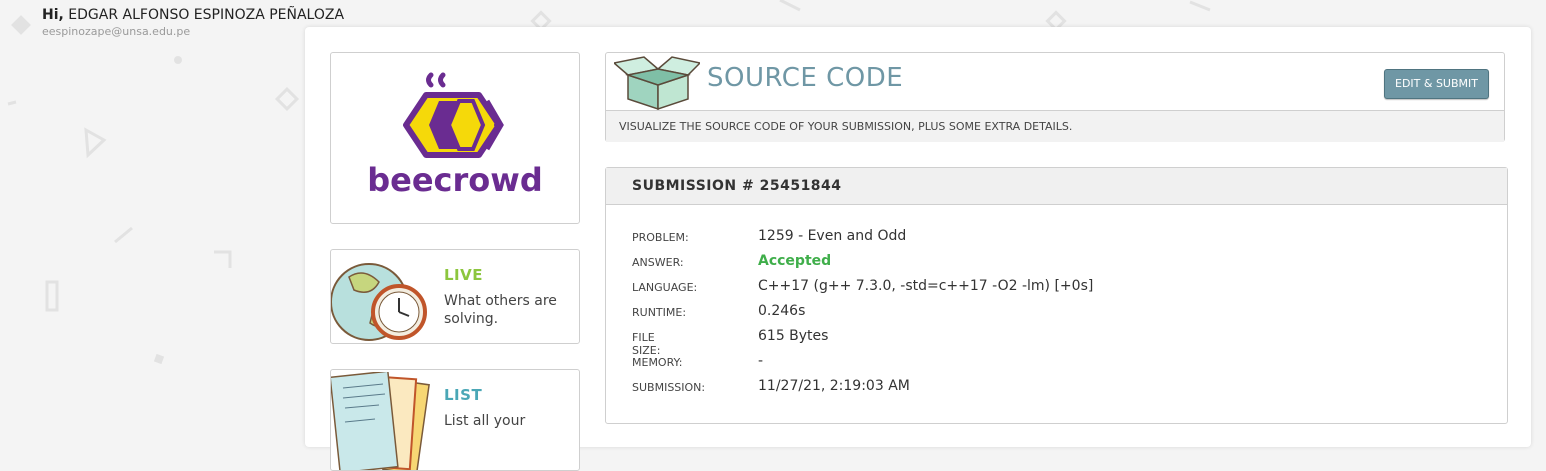 The width and height of the screenshot is (1546, 471). Describe the element at coordinates (455, 180) in the screenshot. I see `logo-text: beecrowd` at that location.